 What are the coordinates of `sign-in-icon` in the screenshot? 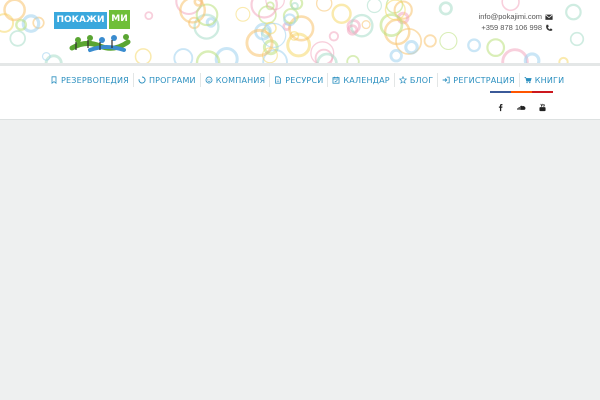 It's located at (446, 80).